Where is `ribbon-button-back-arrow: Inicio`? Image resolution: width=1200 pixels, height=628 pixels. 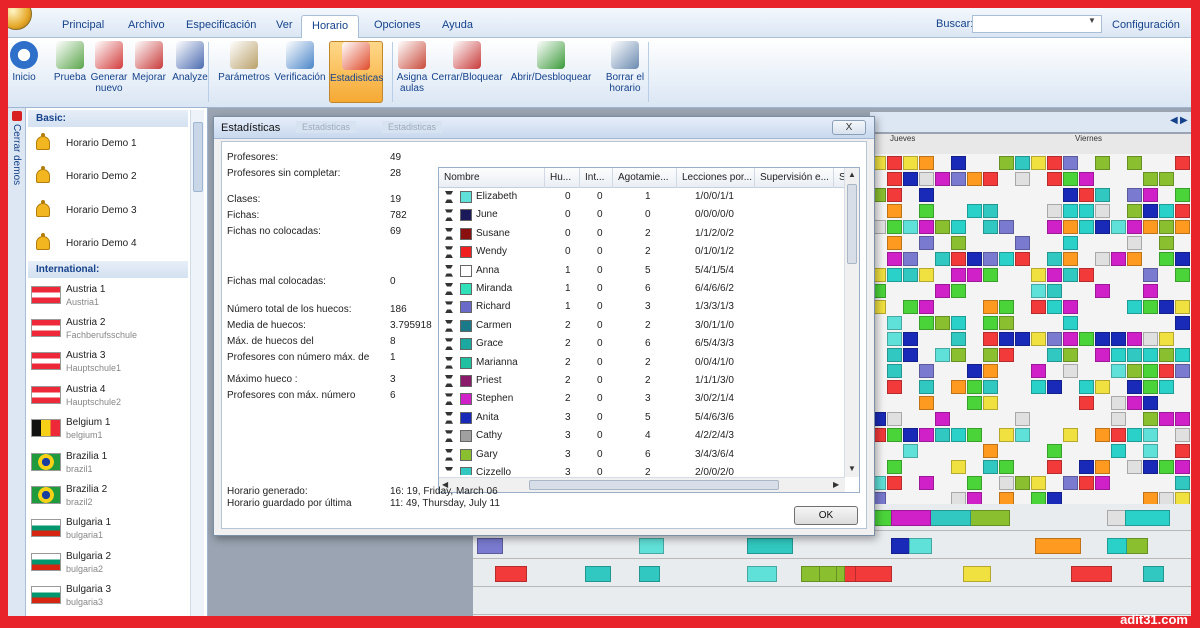
ribbon-button-back-arrow: Inicio is located at coordinates (24, 62).